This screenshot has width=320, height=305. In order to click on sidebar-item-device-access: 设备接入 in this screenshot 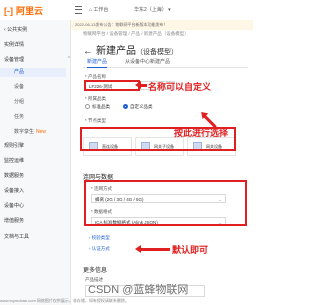, I will do `click(14, 190)`.